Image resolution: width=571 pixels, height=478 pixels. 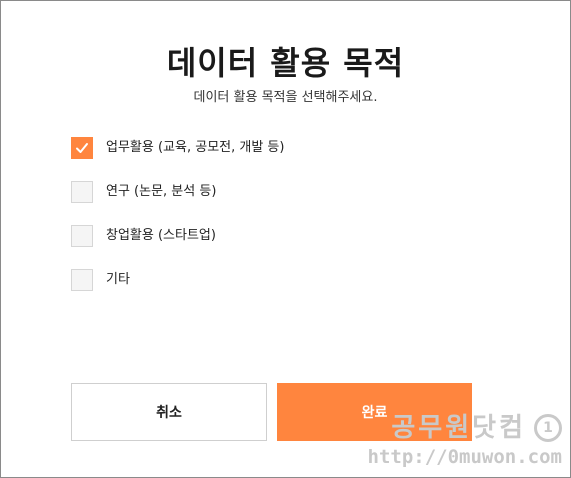 I want to click on option-label: 업무활용 (교육, 공모전, 개발 등), so click(x=195, y=147).